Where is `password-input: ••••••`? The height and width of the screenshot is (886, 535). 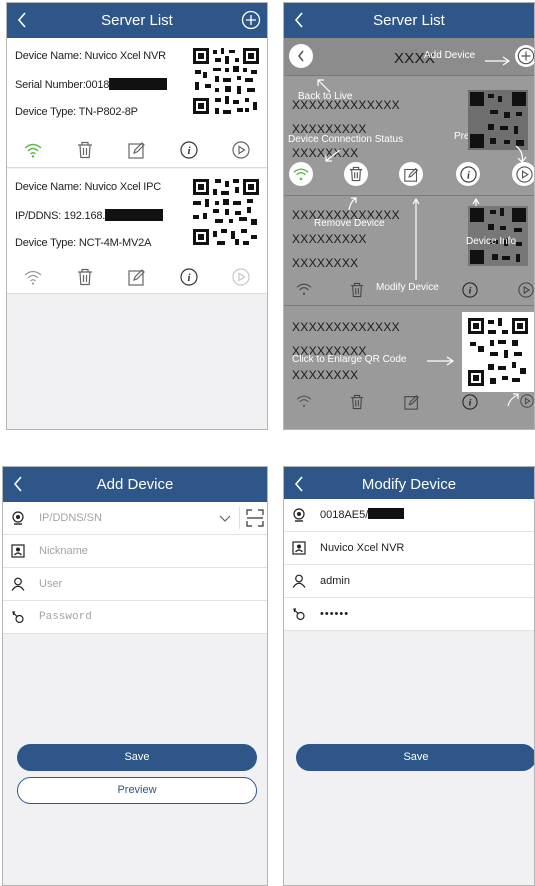 password-input: •••••• is located at coordinates (334, 614).